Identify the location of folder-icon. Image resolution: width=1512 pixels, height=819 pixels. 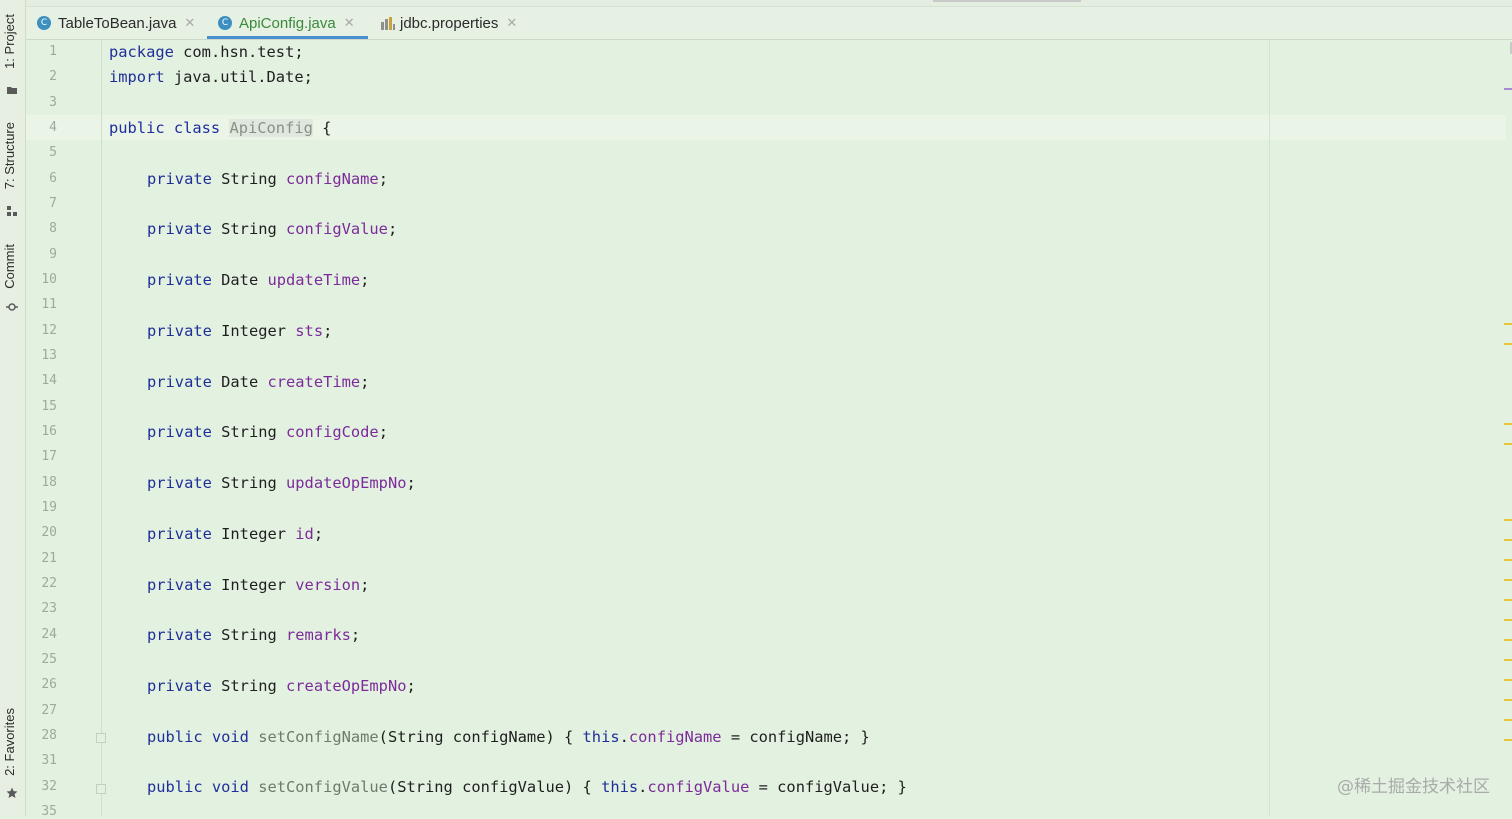
(12, 90).